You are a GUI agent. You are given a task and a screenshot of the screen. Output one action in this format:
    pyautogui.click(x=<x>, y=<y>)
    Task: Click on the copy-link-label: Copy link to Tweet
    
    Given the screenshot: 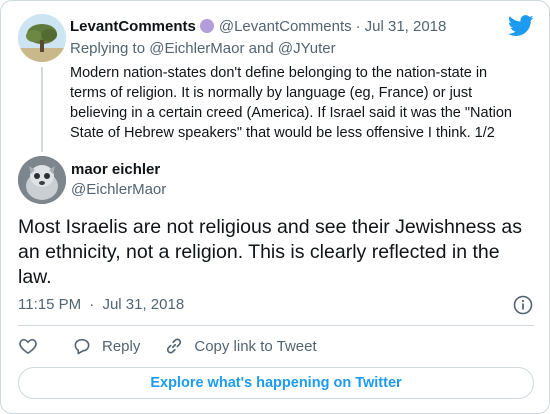 What is the action you would take?
    pyautogui.click(x=255, y=346)
    